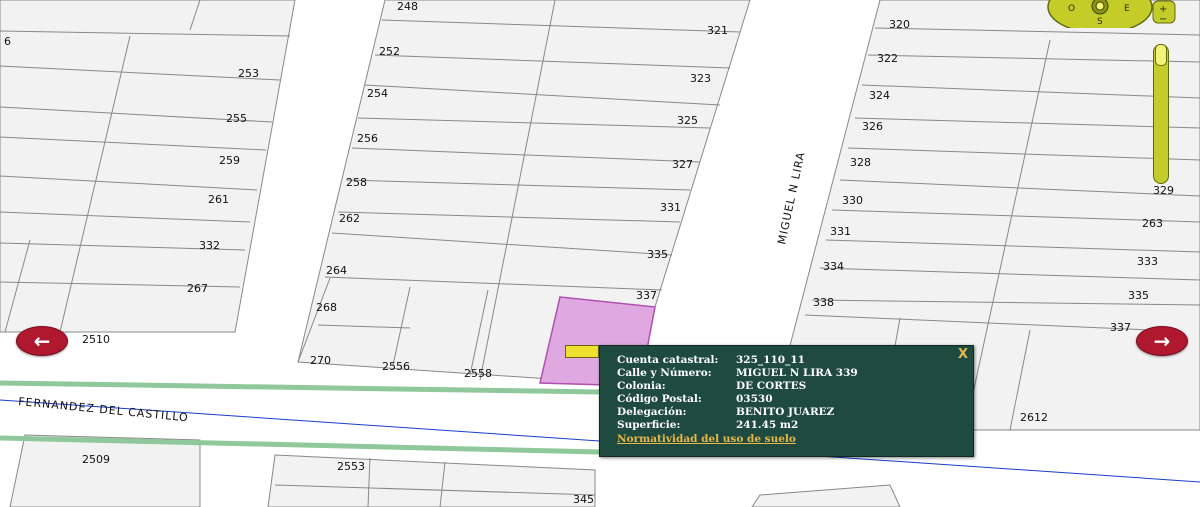 The image size is (1200, 507). I want to click on lot-number: 320, so click(899, 24).